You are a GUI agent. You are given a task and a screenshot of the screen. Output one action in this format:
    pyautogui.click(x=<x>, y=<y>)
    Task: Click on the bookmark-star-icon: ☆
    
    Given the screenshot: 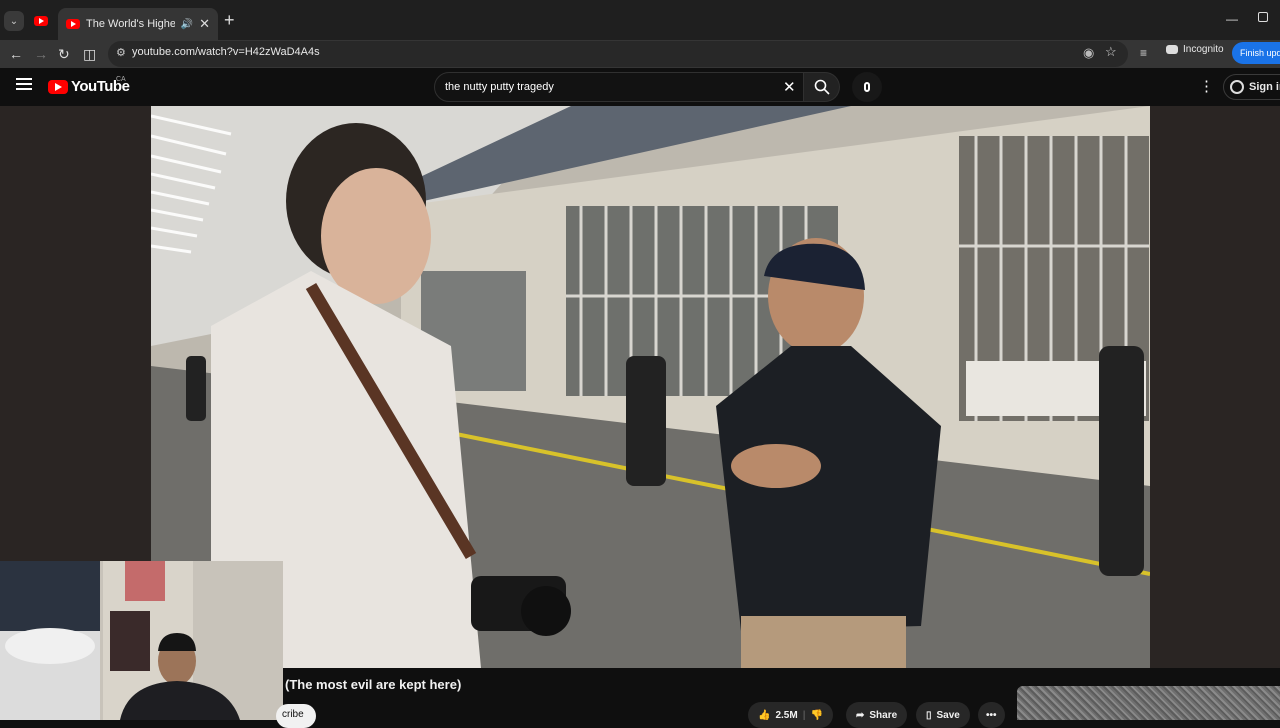 What is the action you would take?
    pyautogui.click(x=1111, y=52)
    